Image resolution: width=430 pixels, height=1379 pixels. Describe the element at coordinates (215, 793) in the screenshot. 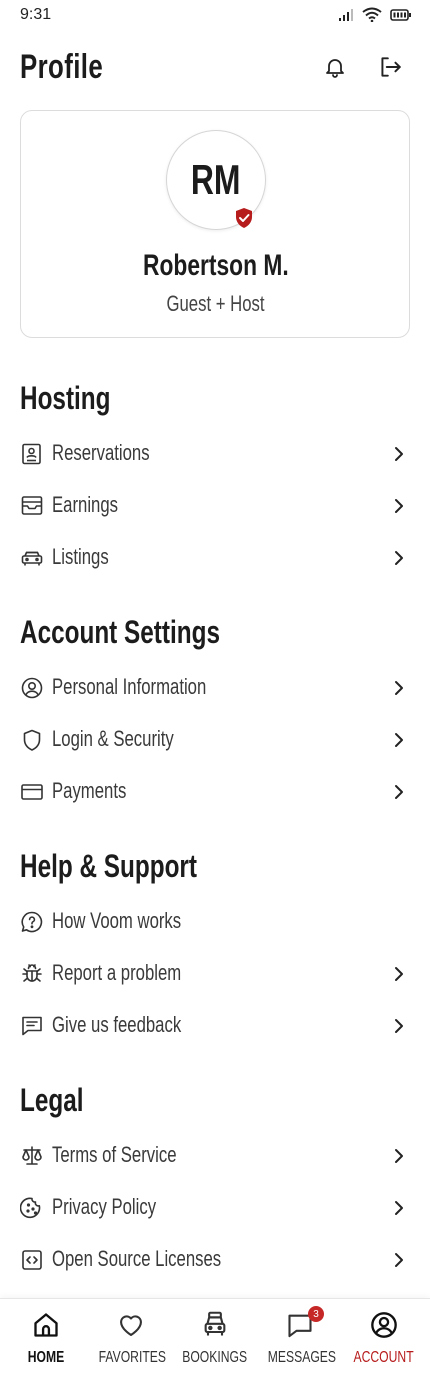

I see `menu-item-payments: Payments` at that location.